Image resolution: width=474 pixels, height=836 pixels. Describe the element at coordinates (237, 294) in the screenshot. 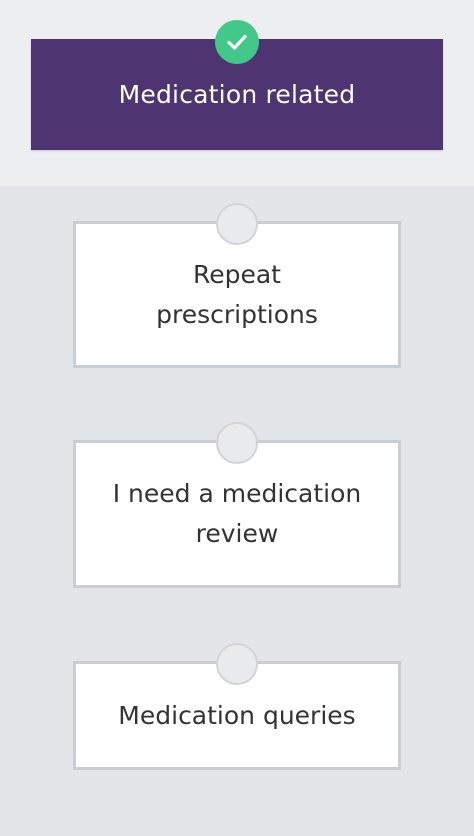

I see `option-label: Repeat prescriptions` at that location.